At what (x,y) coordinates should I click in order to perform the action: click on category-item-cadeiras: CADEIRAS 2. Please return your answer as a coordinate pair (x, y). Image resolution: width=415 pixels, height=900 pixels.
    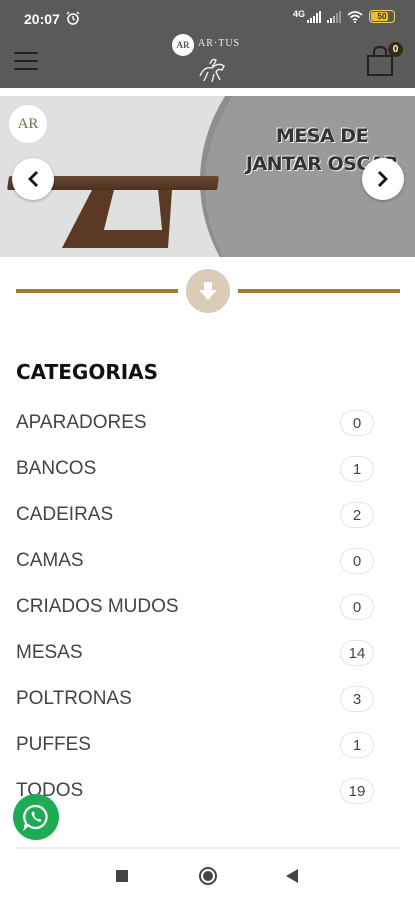
    Looking at the image, I should click on (207, 515).